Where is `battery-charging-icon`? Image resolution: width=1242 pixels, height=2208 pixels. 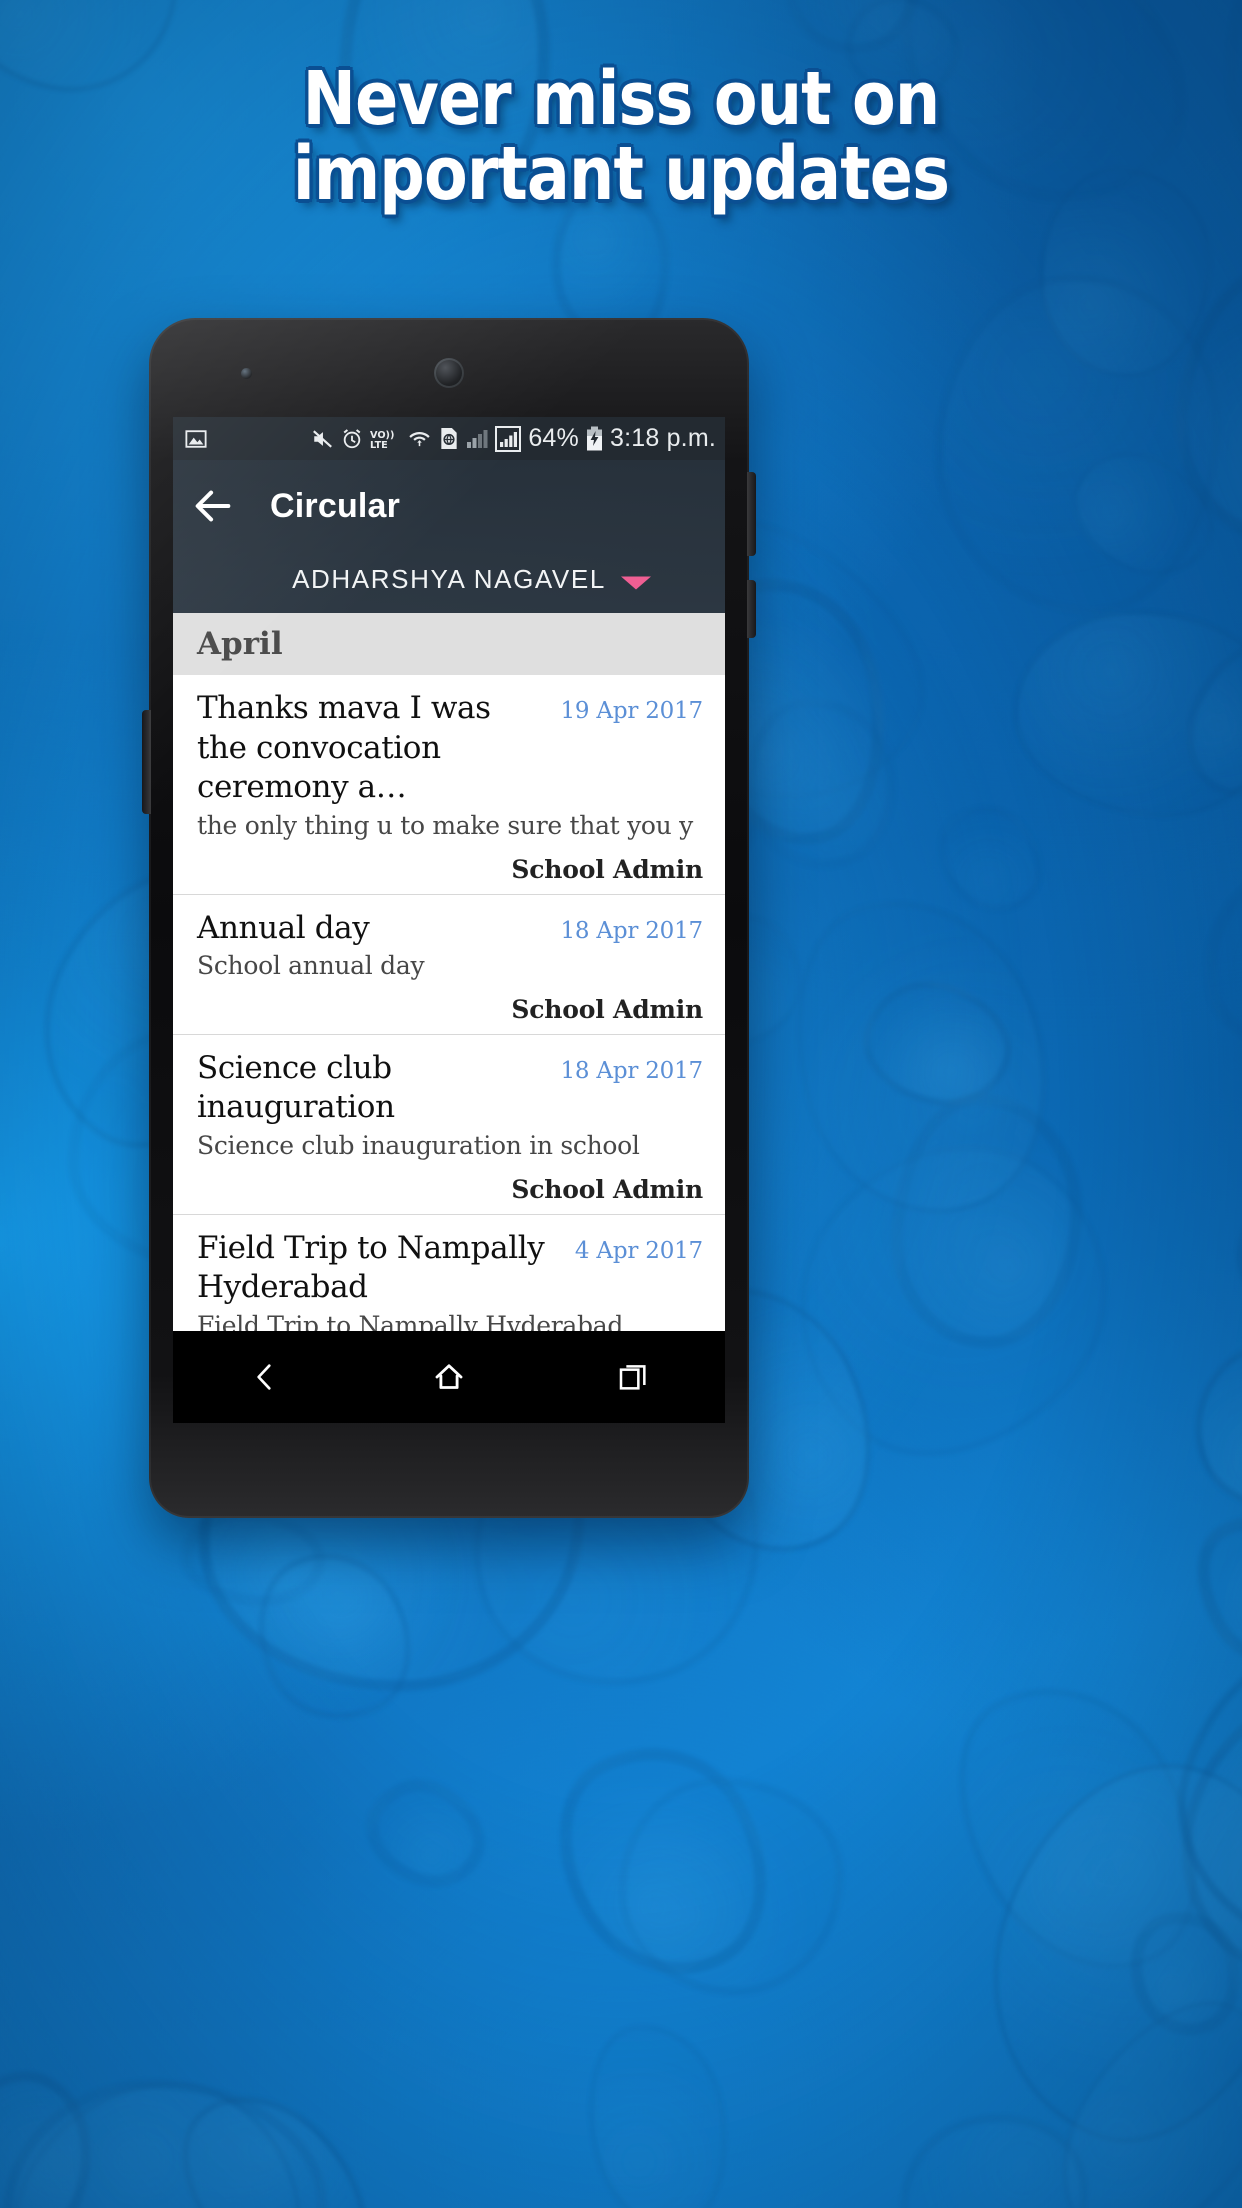
battery-charging-icon is located at coordinates (594, 438).